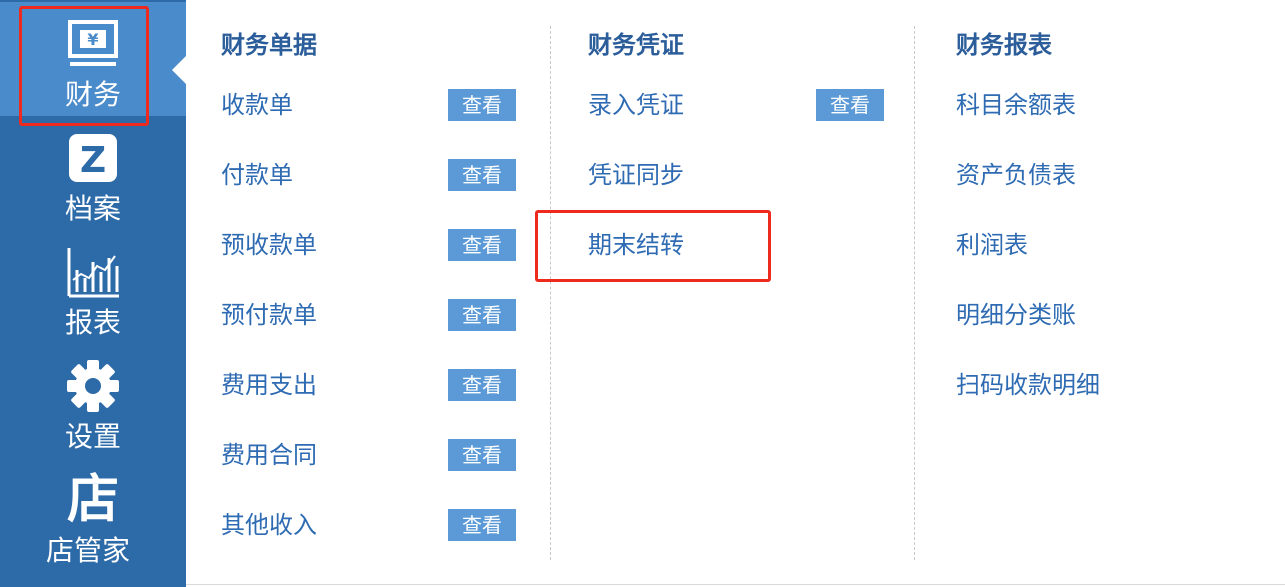 The image size is (1285, 587). What do you see at coordinates (92, 436) in the screenshot?
I see `sidebar-item-label: 设置` at bounding box center [92, 436].